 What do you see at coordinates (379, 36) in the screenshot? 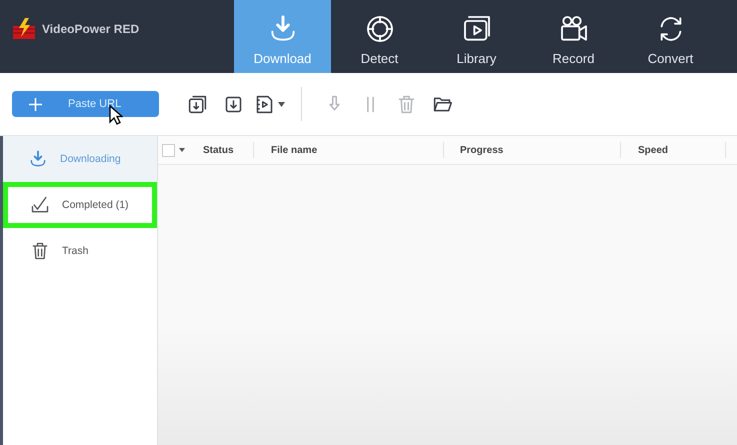
I see `nav-tab: Detect` at bounding box center [379, 36].